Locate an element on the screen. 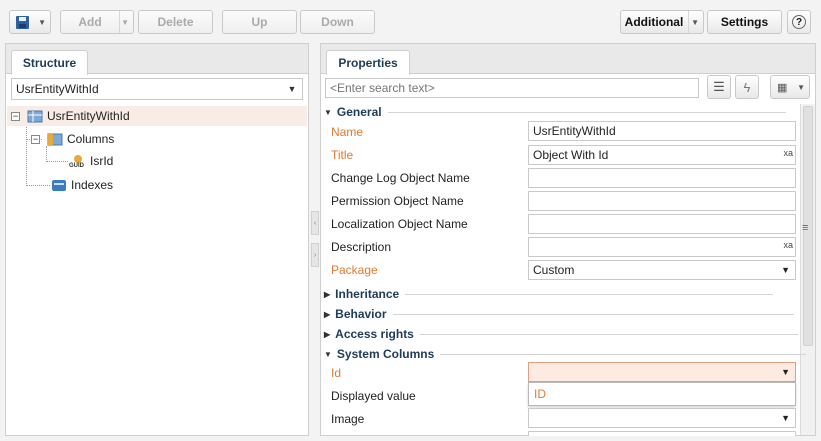  description-field: xa is located at coordinates (662, 247).